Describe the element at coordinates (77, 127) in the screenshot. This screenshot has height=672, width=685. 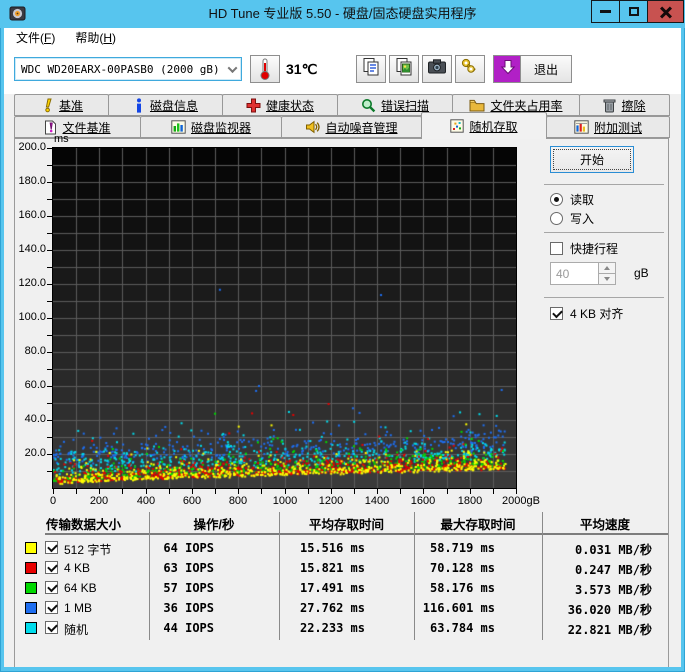
I see `tab-file-benchmark: 文件基准` at that location.